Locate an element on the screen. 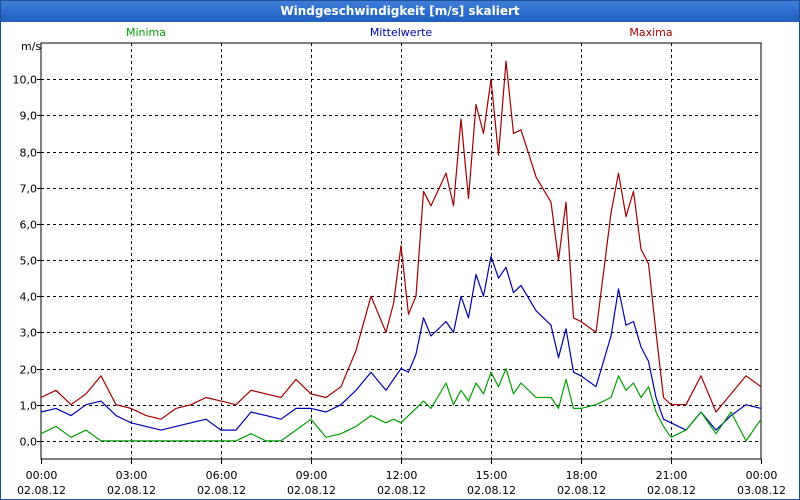 This screenshot has height=500, width=800. x-tick-time-label: 12:00 is located at coordinates (402, 475).